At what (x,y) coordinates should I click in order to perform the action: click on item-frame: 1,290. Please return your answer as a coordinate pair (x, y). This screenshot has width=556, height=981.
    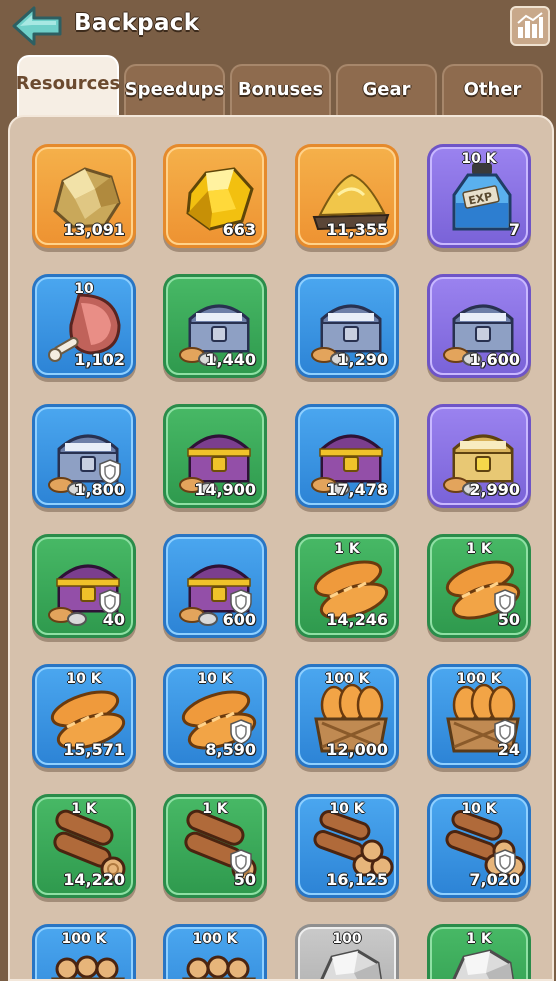
    Looking at the image, I should click on (347, 326).